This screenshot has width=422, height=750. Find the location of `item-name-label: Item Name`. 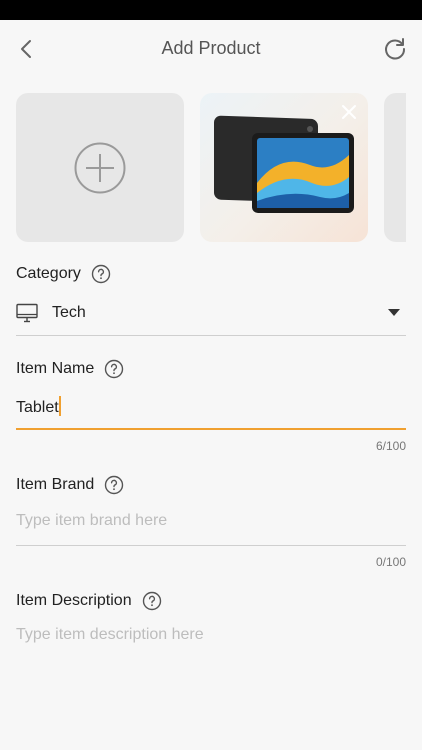

item-name-label: Item Name is located at coordinates (55, 368).